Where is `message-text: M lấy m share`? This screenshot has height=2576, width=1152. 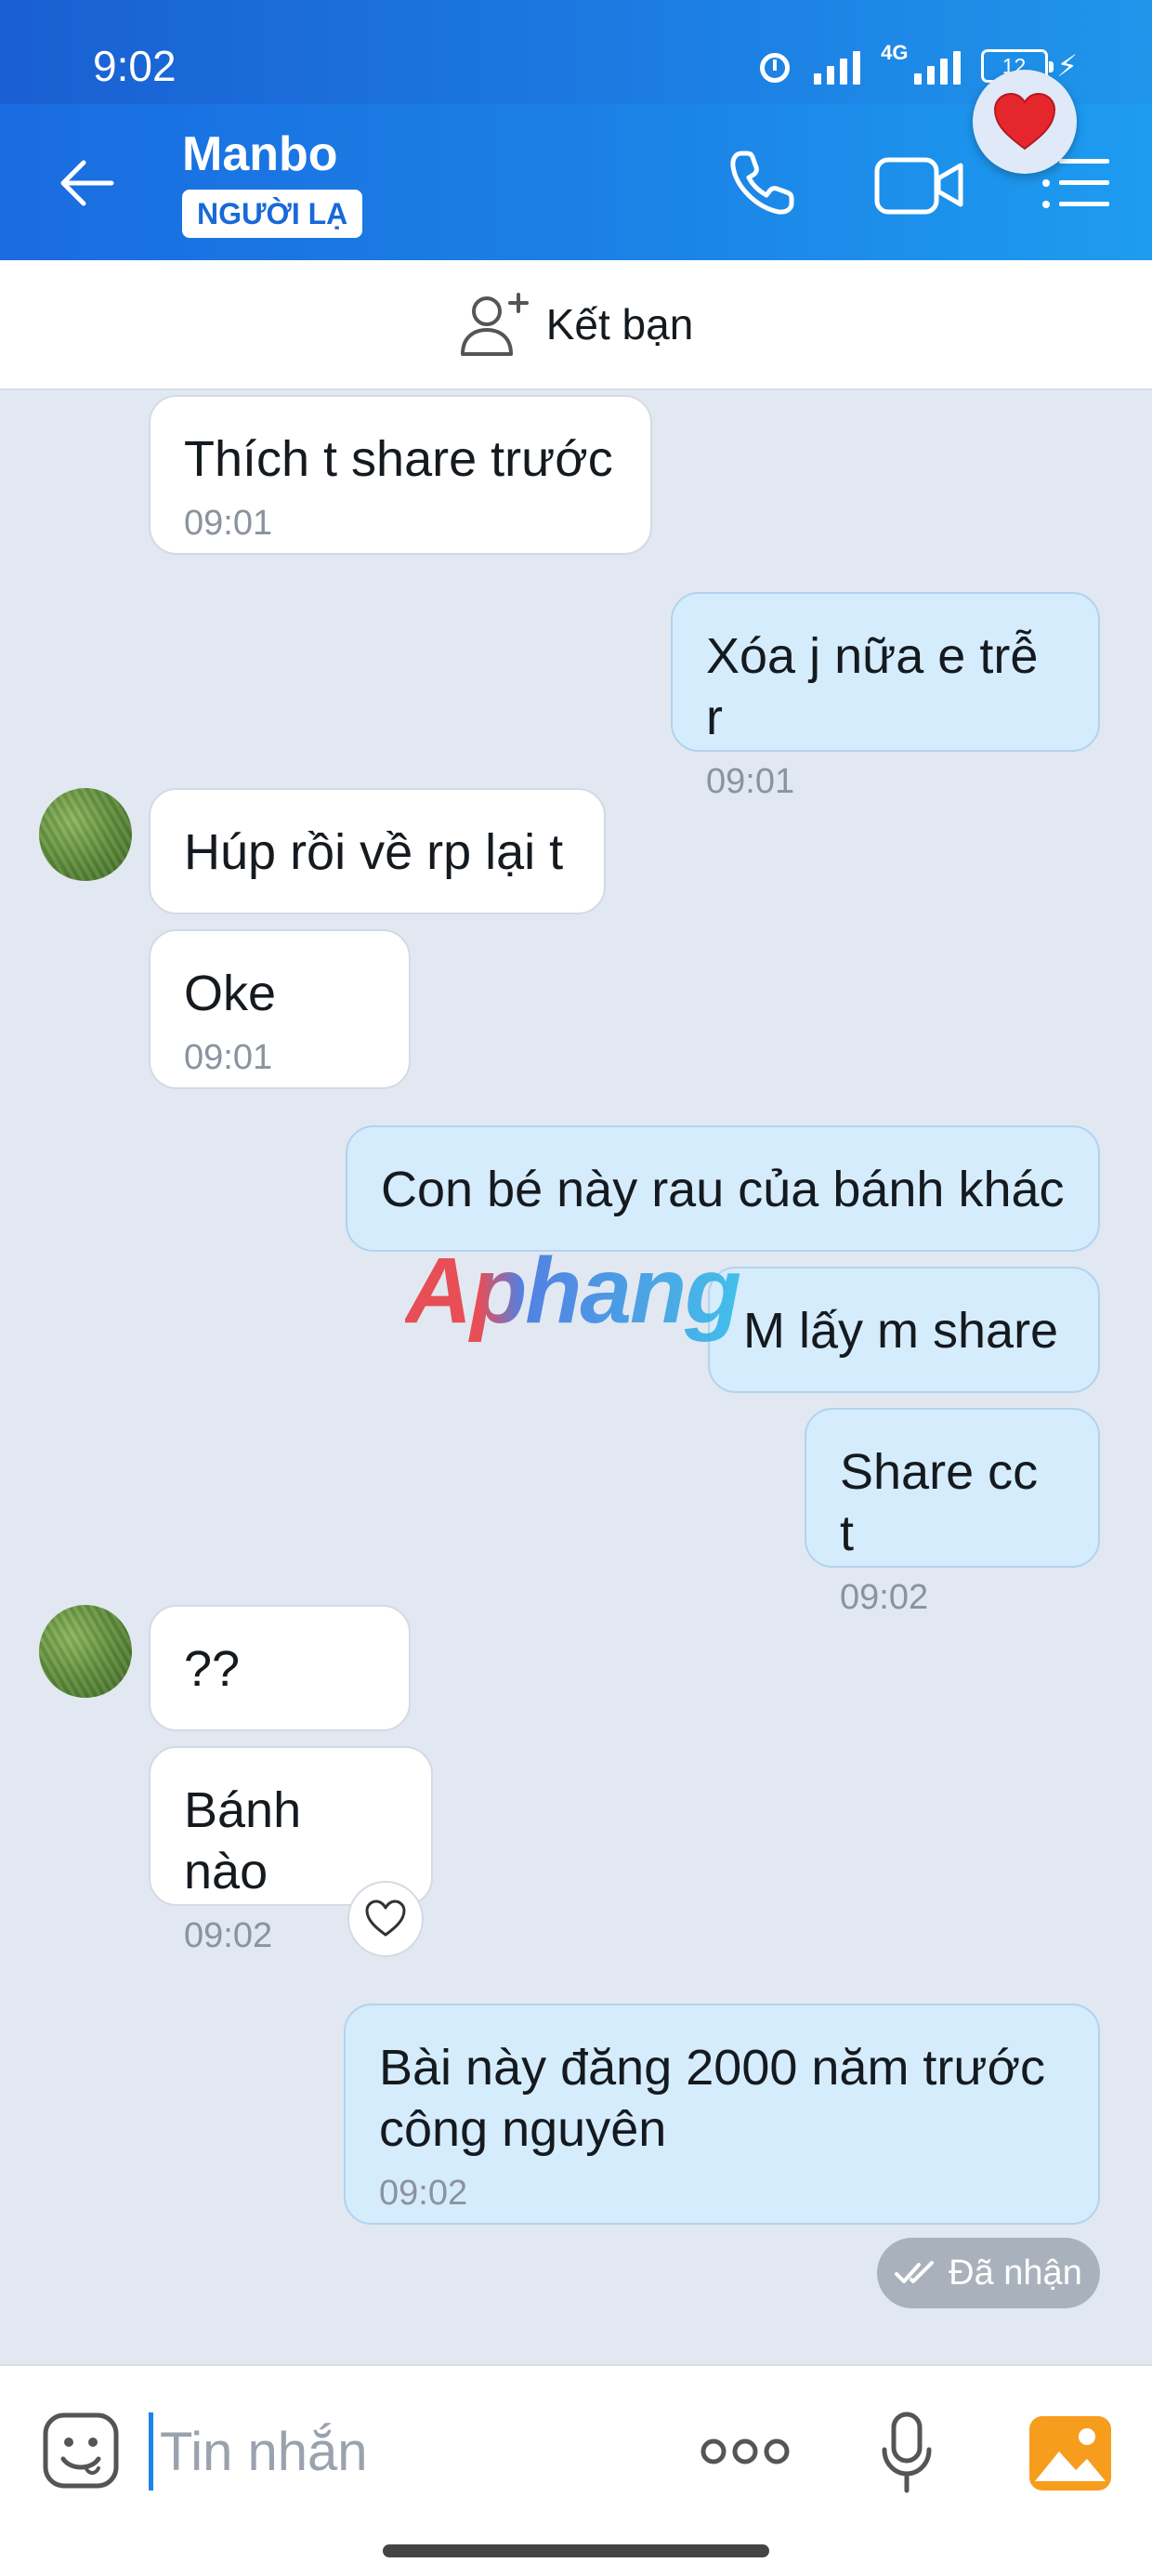
message-text: M lấy m share is located at coordinates (901, 1331).